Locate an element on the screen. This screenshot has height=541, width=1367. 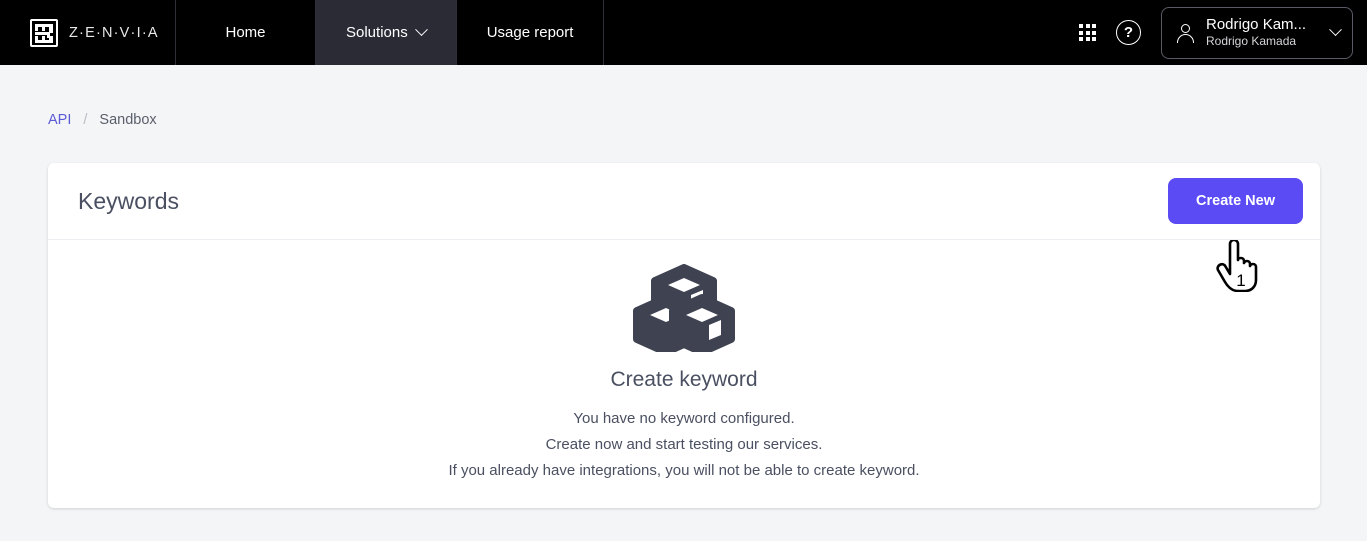
nav-item-home-label: Home is located at coordinates (245, 32).